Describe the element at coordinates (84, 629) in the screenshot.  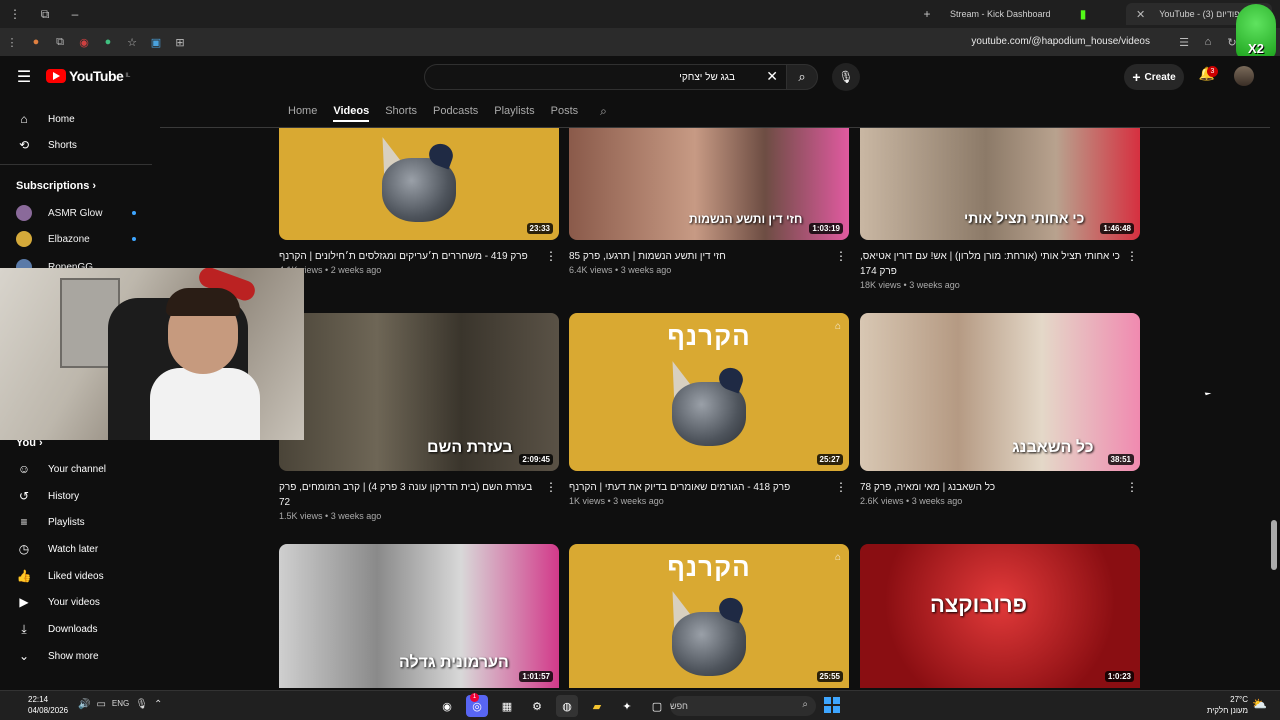
I see `sidebar-item-downloads: ⤓ Downloads` at that location.